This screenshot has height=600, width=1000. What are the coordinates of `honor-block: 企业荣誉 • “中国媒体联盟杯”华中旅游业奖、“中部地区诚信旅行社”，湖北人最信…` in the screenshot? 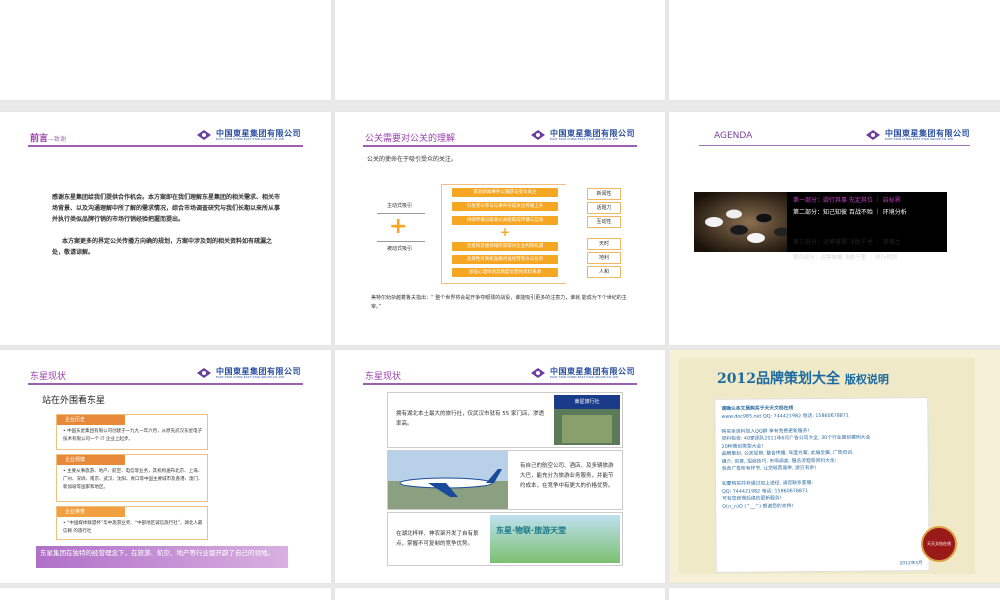 It's located at (132, 523).